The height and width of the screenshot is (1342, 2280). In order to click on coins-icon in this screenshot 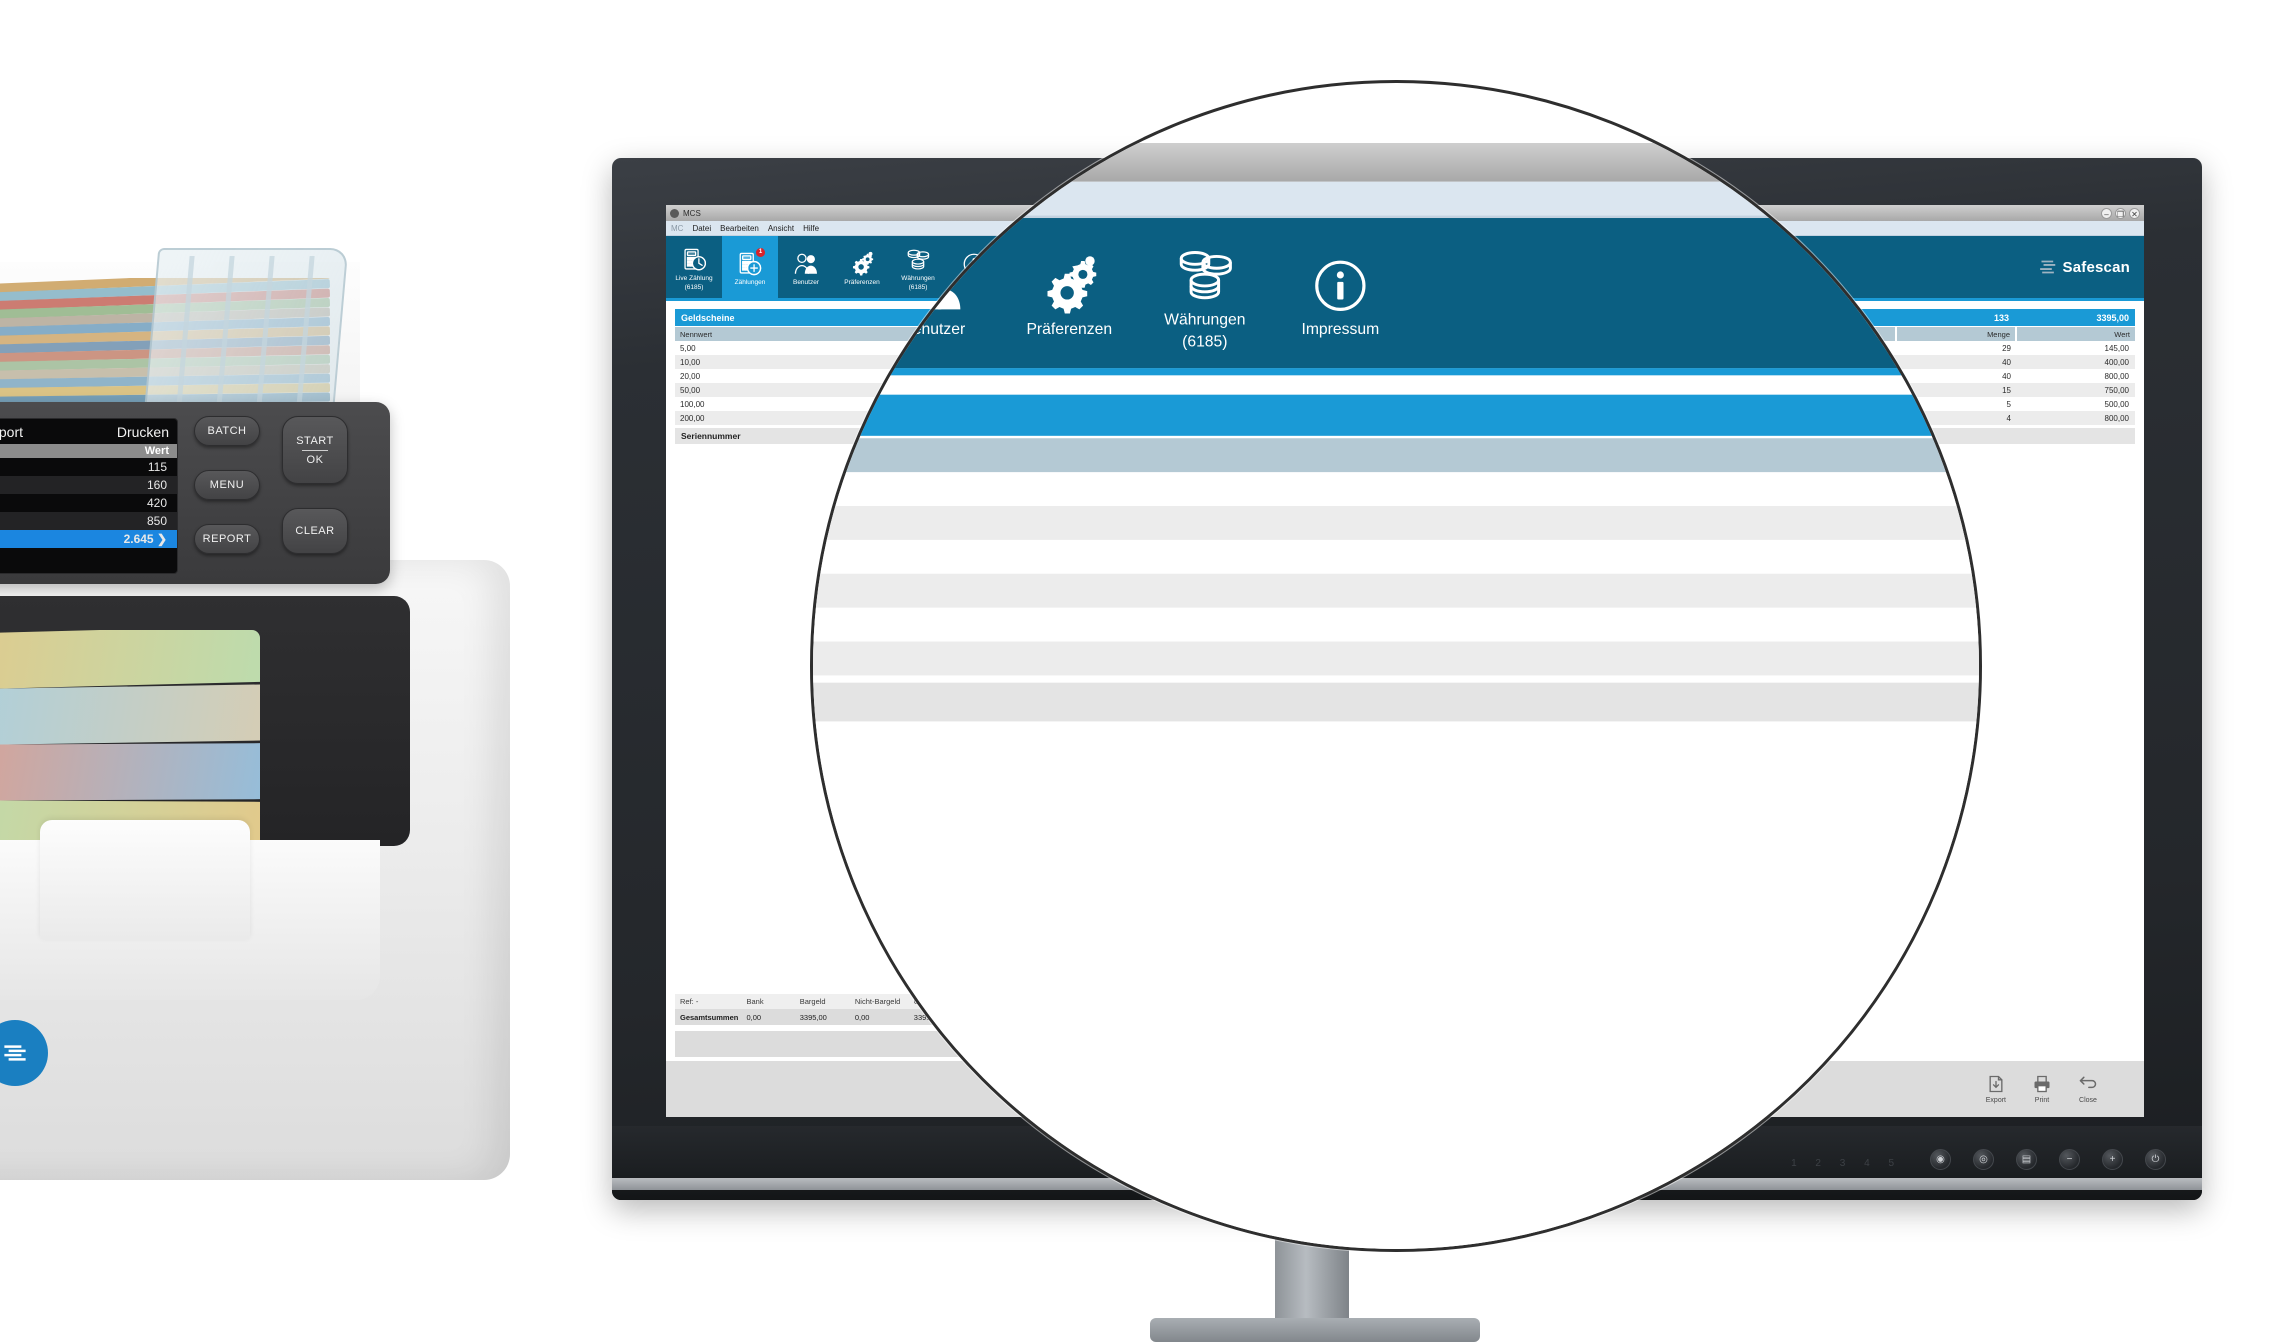, I will do `click(1204, 275)`.